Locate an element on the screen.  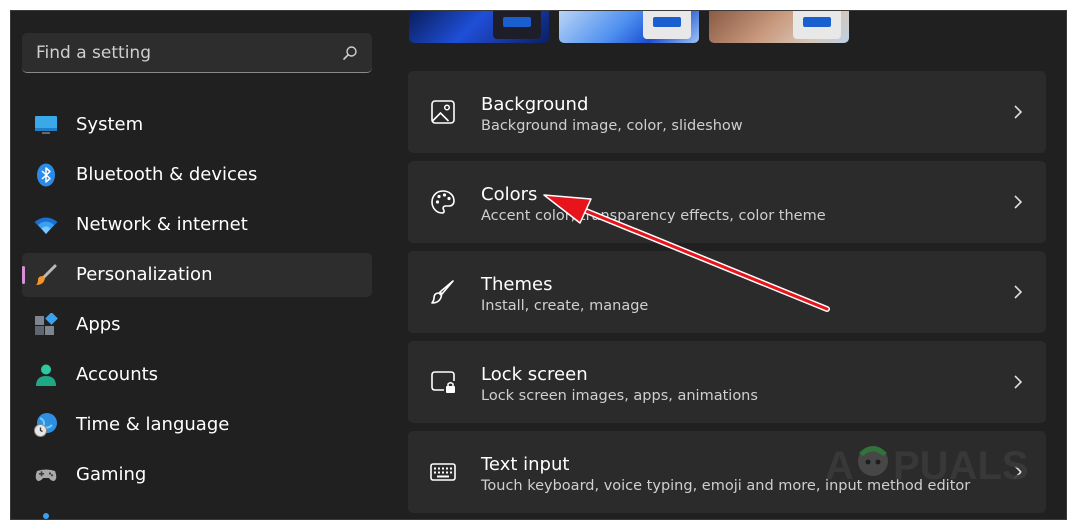
apps-icon is located at coordinates (46, 324).